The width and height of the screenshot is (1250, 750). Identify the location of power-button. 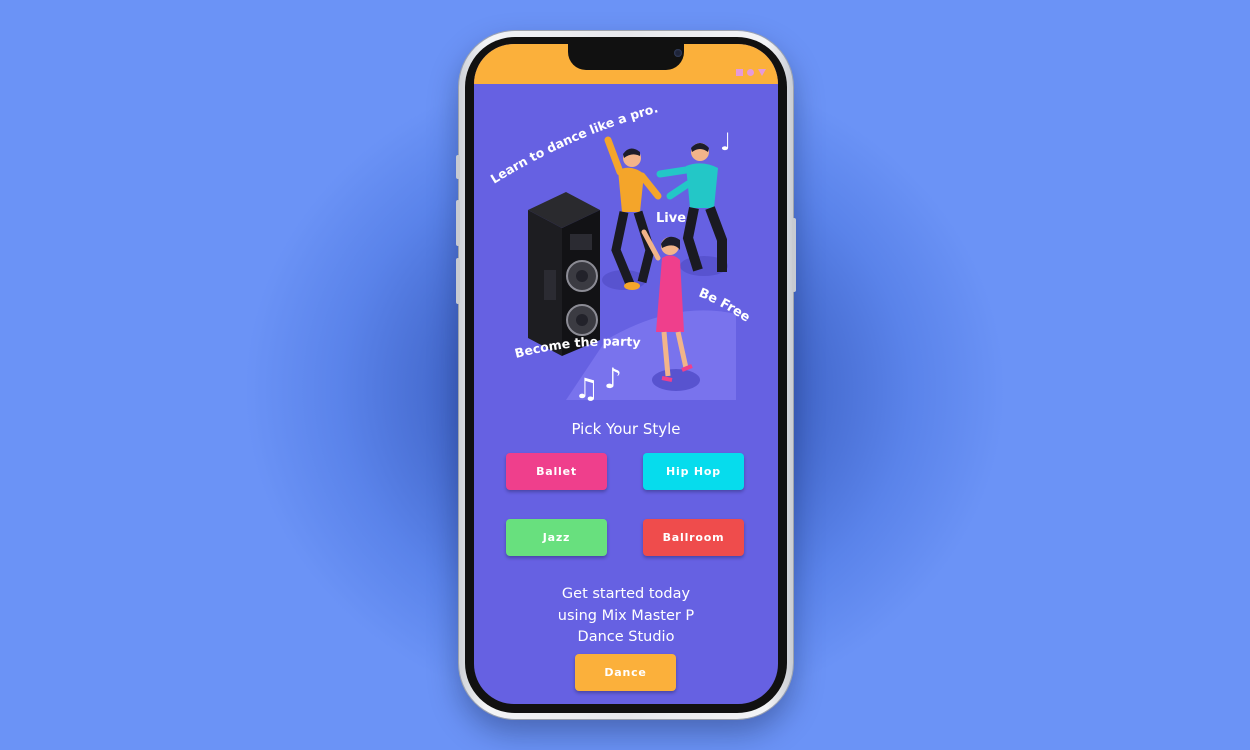
(794, 255).